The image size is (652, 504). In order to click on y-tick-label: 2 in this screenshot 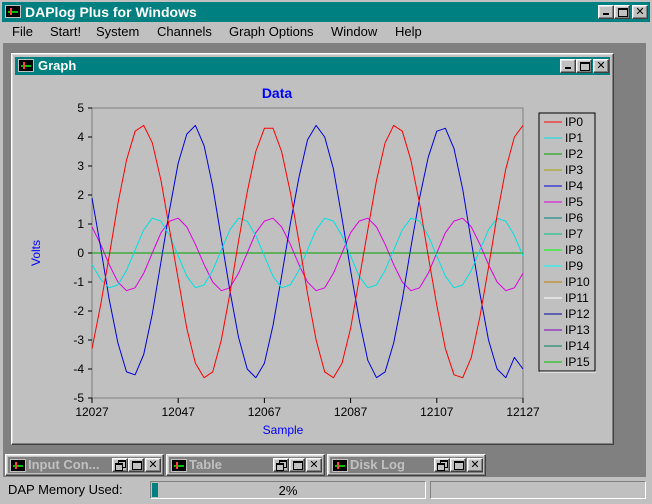, I will do `click(80, 195)`.